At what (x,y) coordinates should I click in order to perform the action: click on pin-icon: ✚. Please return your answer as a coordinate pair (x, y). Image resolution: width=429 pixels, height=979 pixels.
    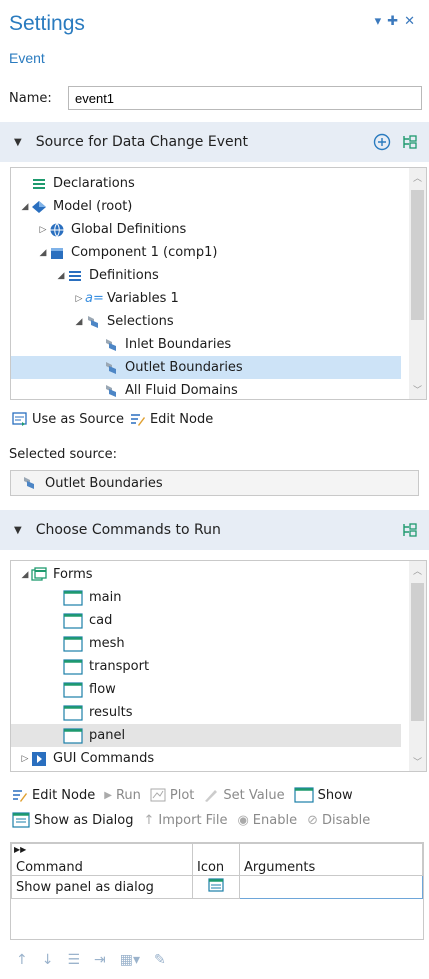
    Looking at the image, I should click on (395, 21).